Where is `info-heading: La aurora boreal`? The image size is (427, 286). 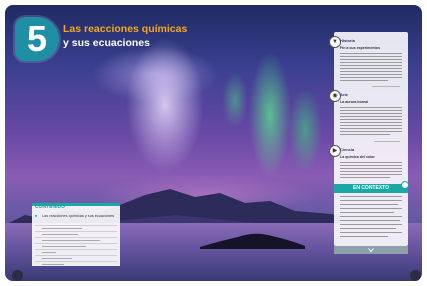
info-heading: La aurora boreal is located at coordinates (354, 102).